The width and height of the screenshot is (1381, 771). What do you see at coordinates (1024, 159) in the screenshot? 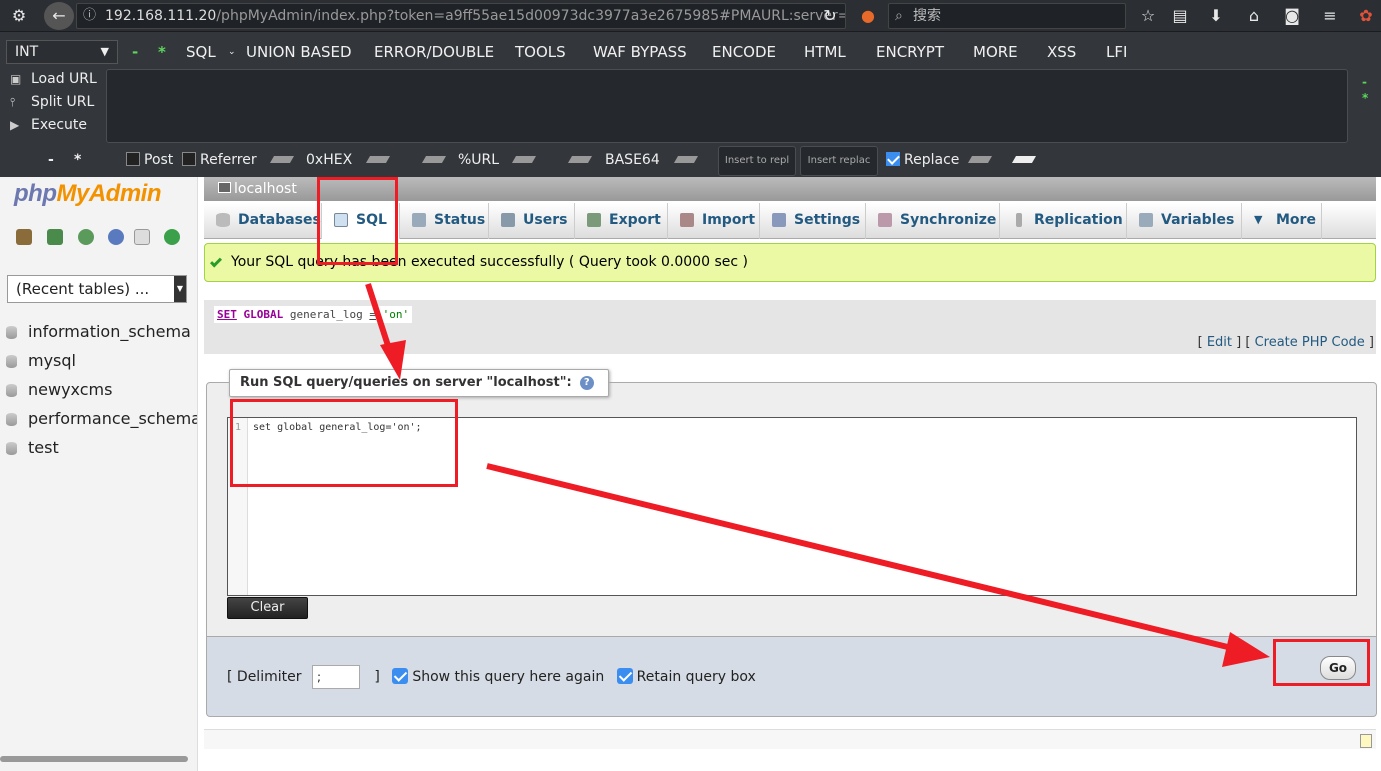
I see `replace-all-arrow-icon` at bounding box center [1024, 159].